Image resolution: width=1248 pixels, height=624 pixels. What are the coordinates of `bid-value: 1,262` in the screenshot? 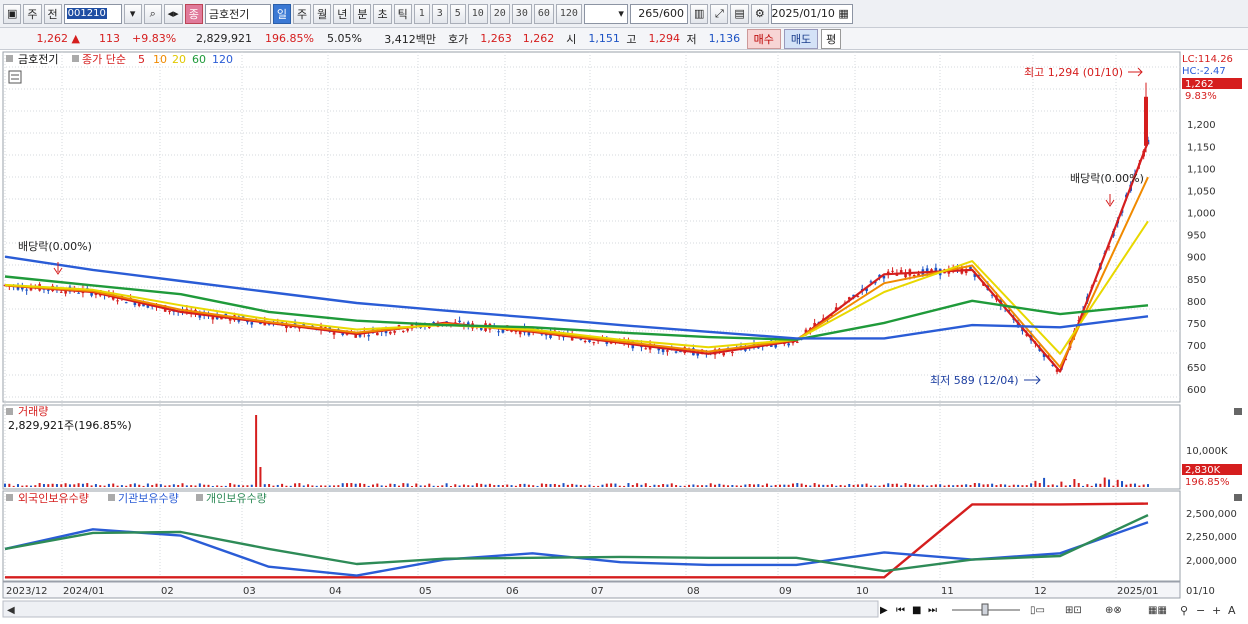 It's located at (538, 38).